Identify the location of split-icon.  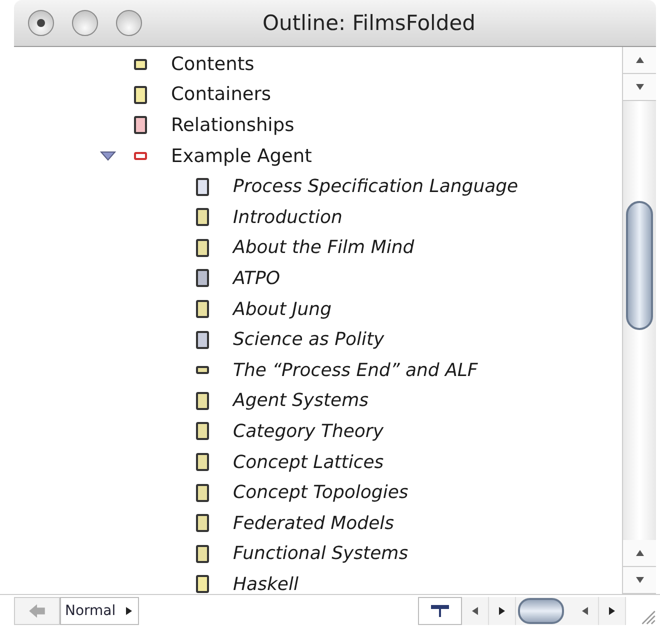
(440, 610).